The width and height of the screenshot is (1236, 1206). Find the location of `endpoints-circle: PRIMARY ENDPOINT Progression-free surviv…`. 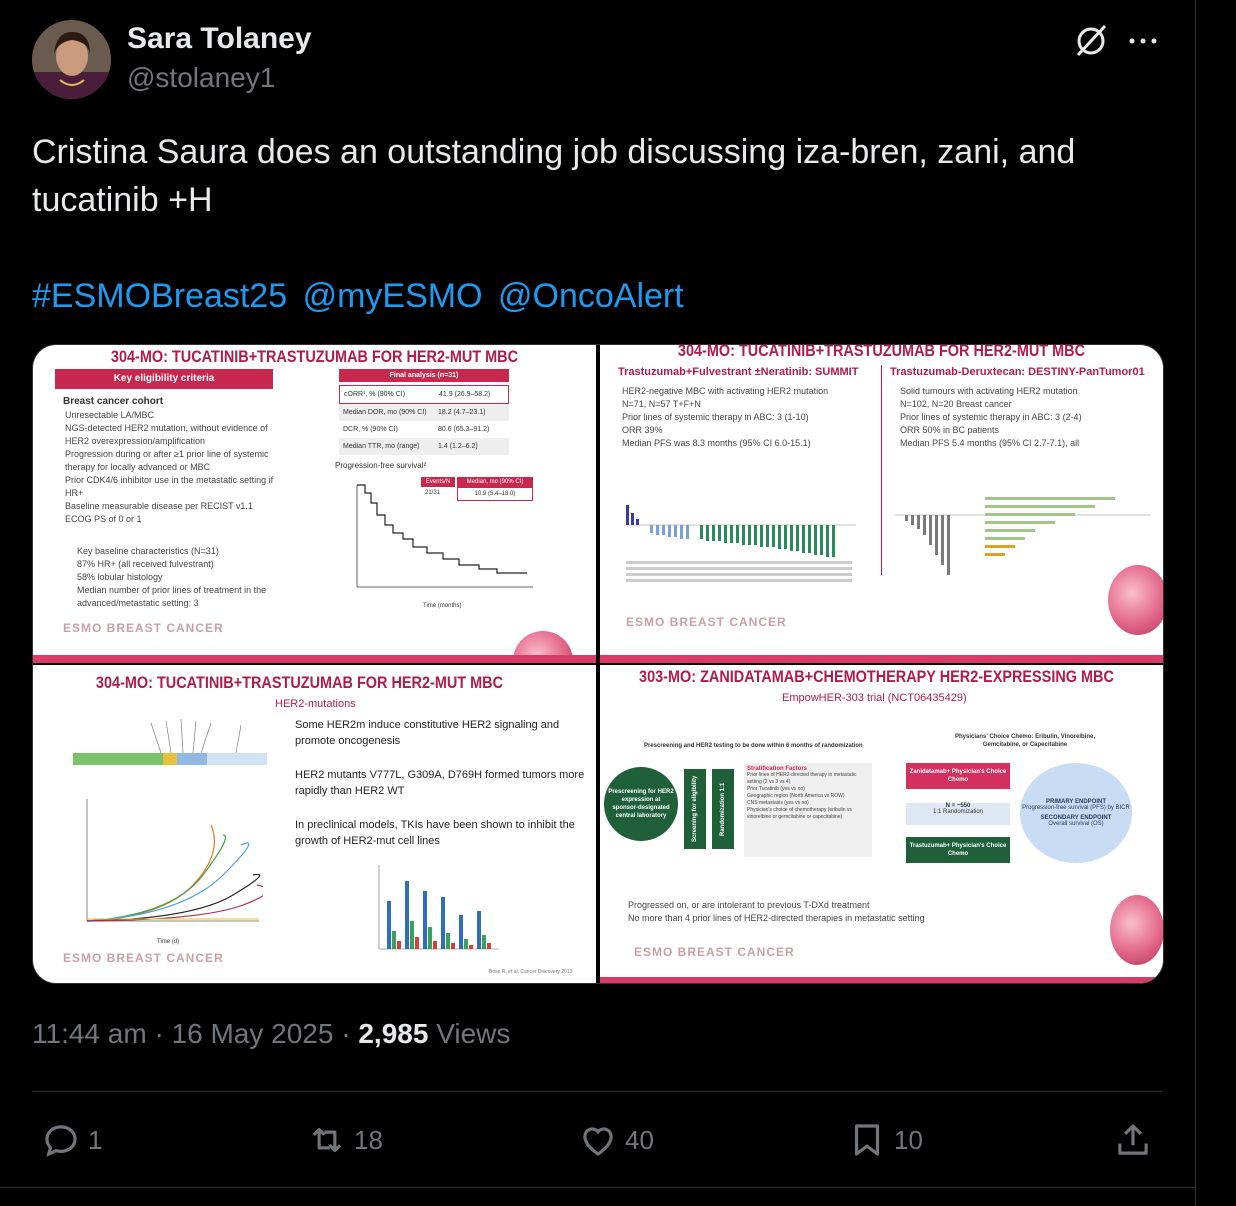

endpoints-circle: PRIMARY ENDPOINT Progression-free surviv… is located at coordinates (1076, 813).